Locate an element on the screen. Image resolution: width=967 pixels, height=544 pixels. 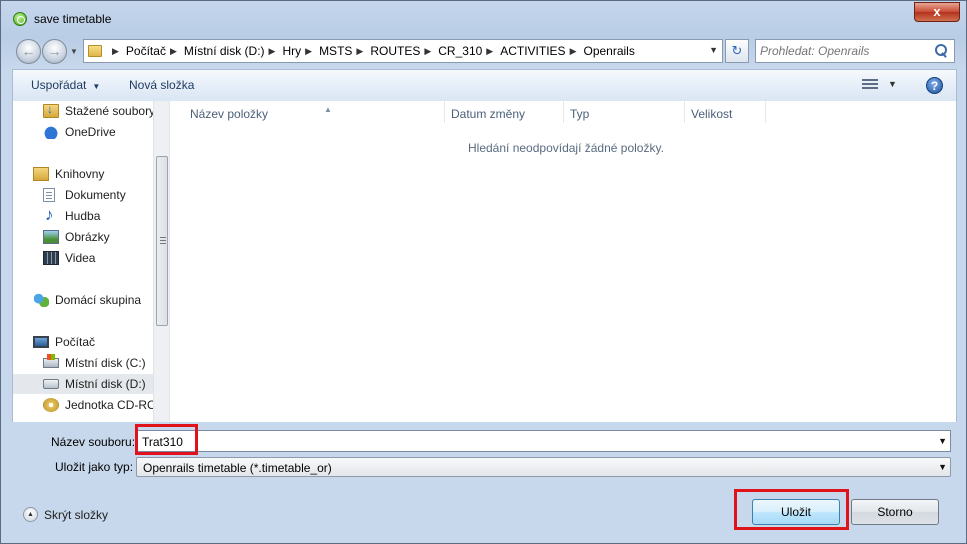
pictures-icon is located at coordinates (51, 237).